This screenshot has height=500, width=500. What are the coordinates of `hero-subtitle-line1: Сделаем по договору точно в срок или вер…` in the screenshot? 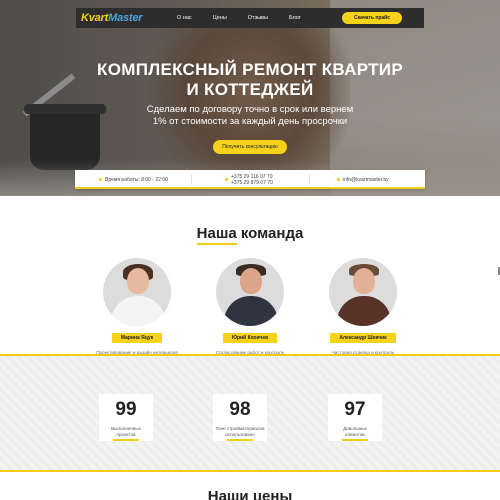 It's located at (250, 109).